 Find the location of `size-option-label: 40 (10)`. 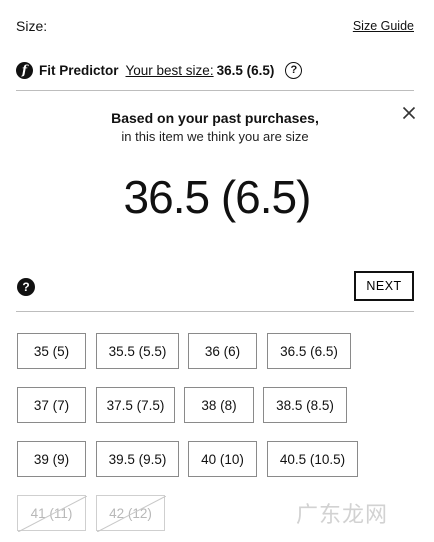

size-option-label: 40 (10) is located at coordinates (222, 459).